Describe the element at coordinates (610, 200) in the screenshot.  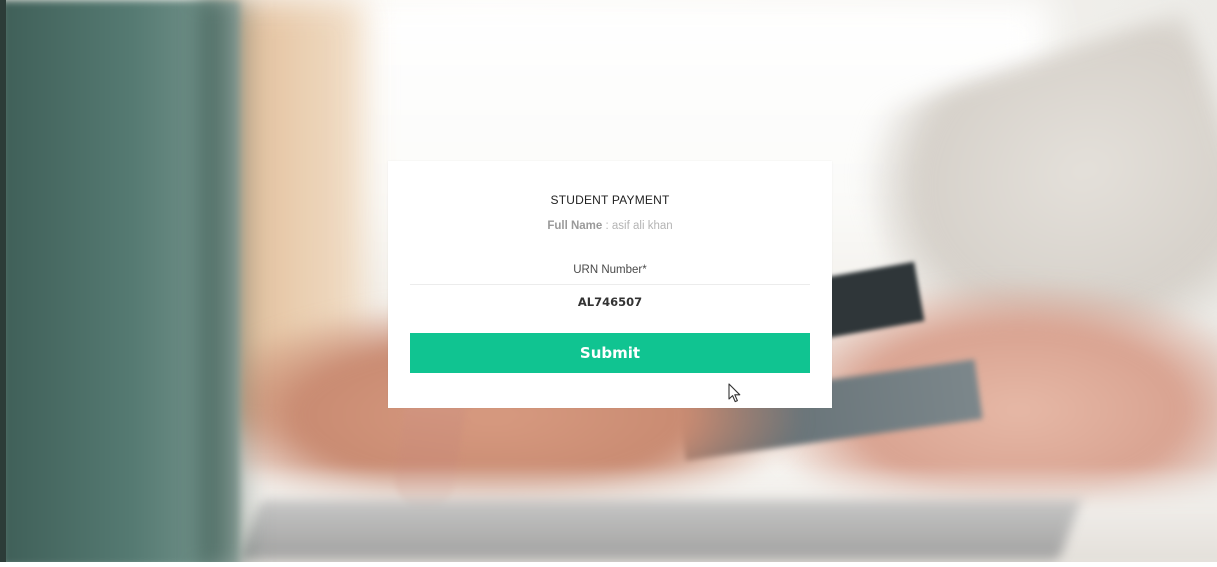
I see `form-title: STUDENT PAYMENT` at that location.